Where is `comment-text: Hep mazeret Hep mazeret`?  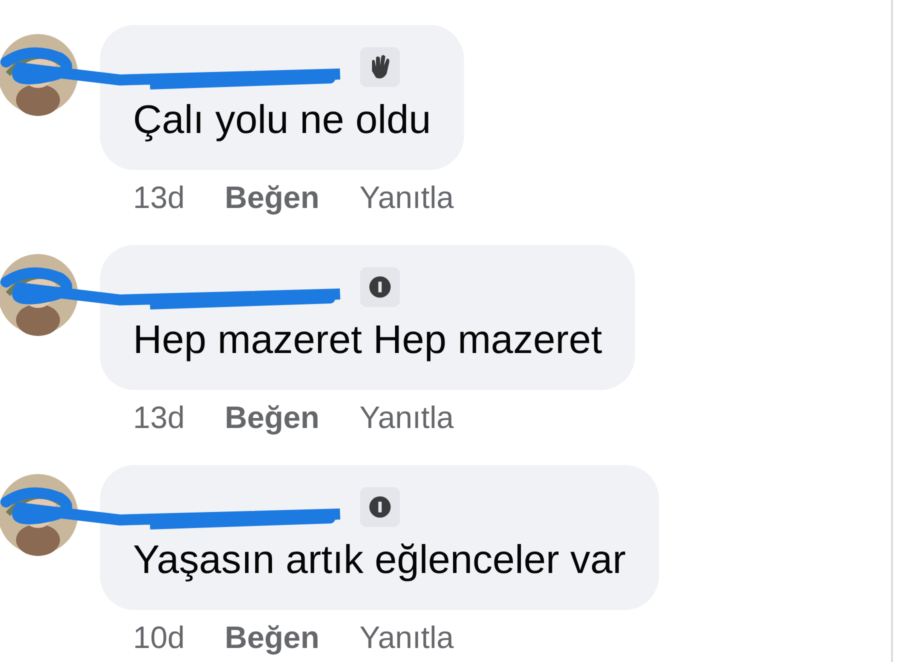
comment-text: Hep mazeret Hep mazeret is located at coordinates (367, 340).